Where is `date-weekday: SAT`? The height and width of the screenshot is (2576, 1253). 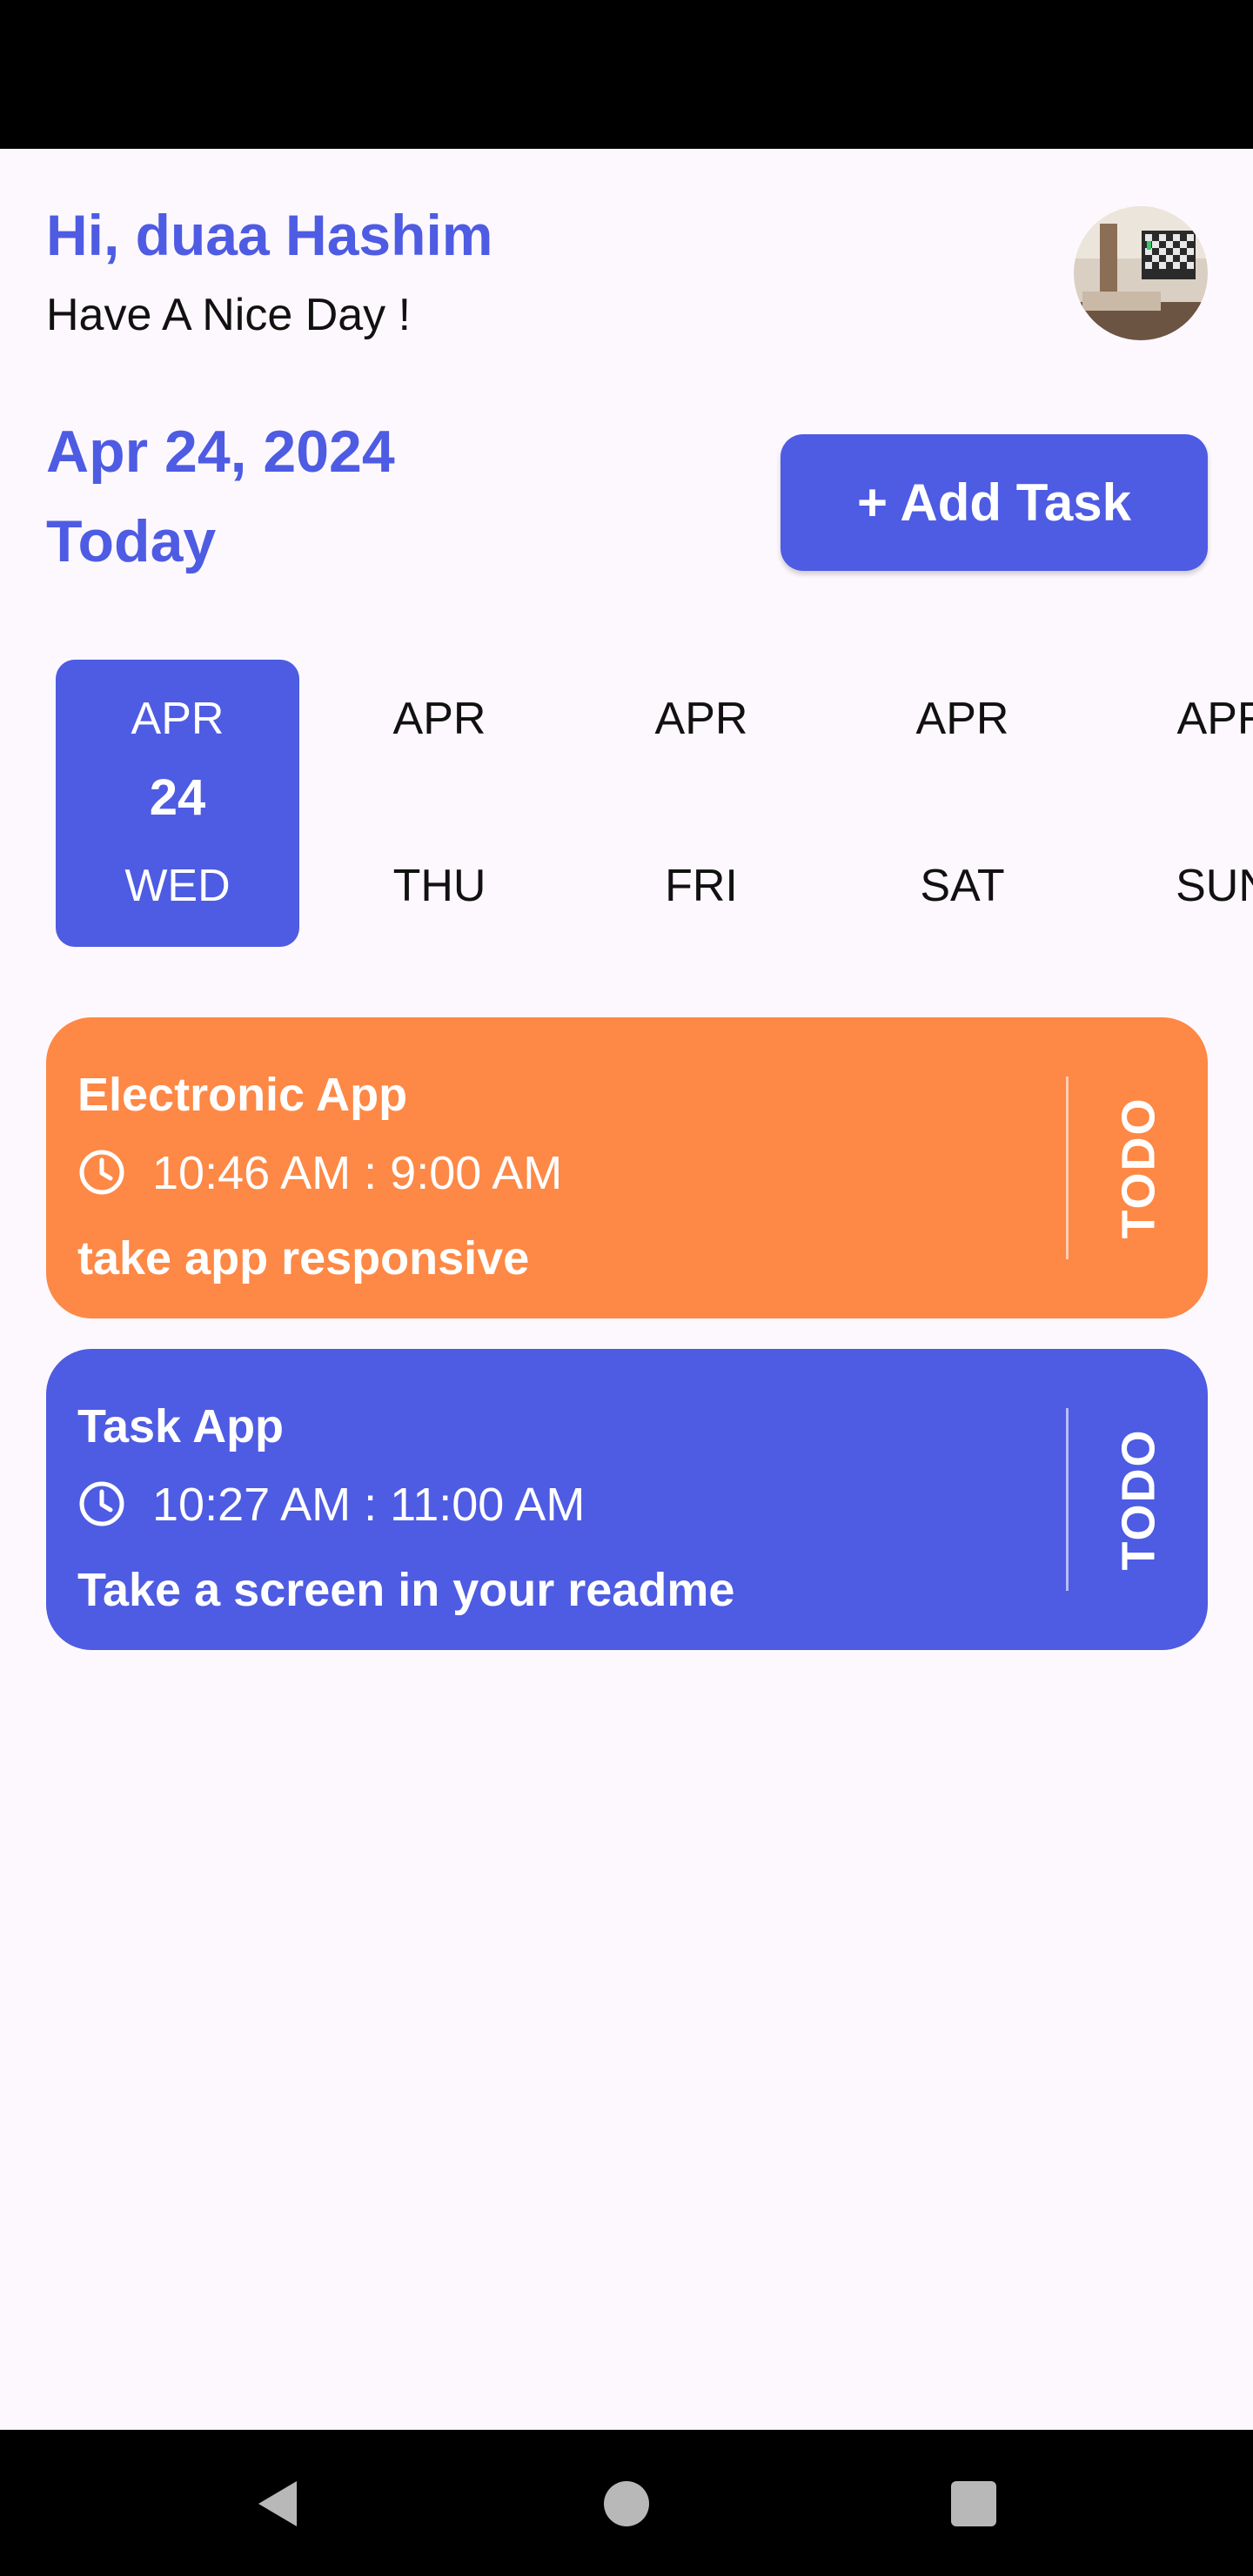
date-weekday: SAT is located at coordinates (962, 886).